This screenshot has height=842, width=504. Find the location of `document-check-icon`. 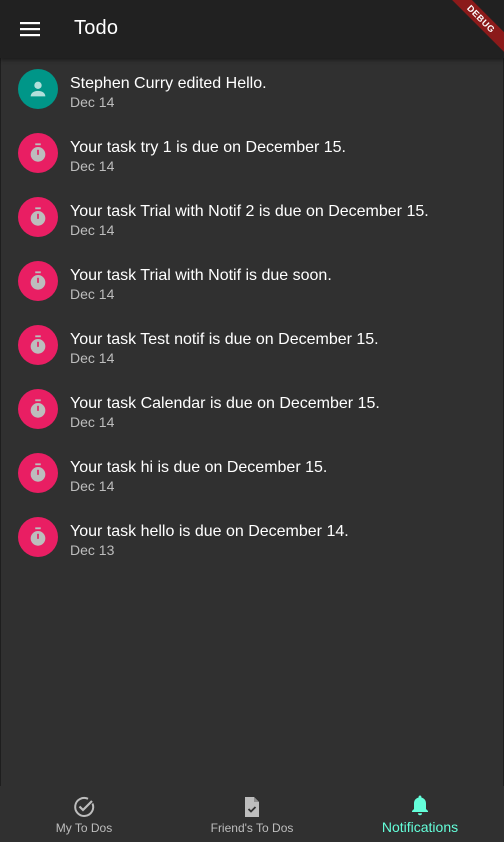

document-check-icon is located at coordinates (252, 807).